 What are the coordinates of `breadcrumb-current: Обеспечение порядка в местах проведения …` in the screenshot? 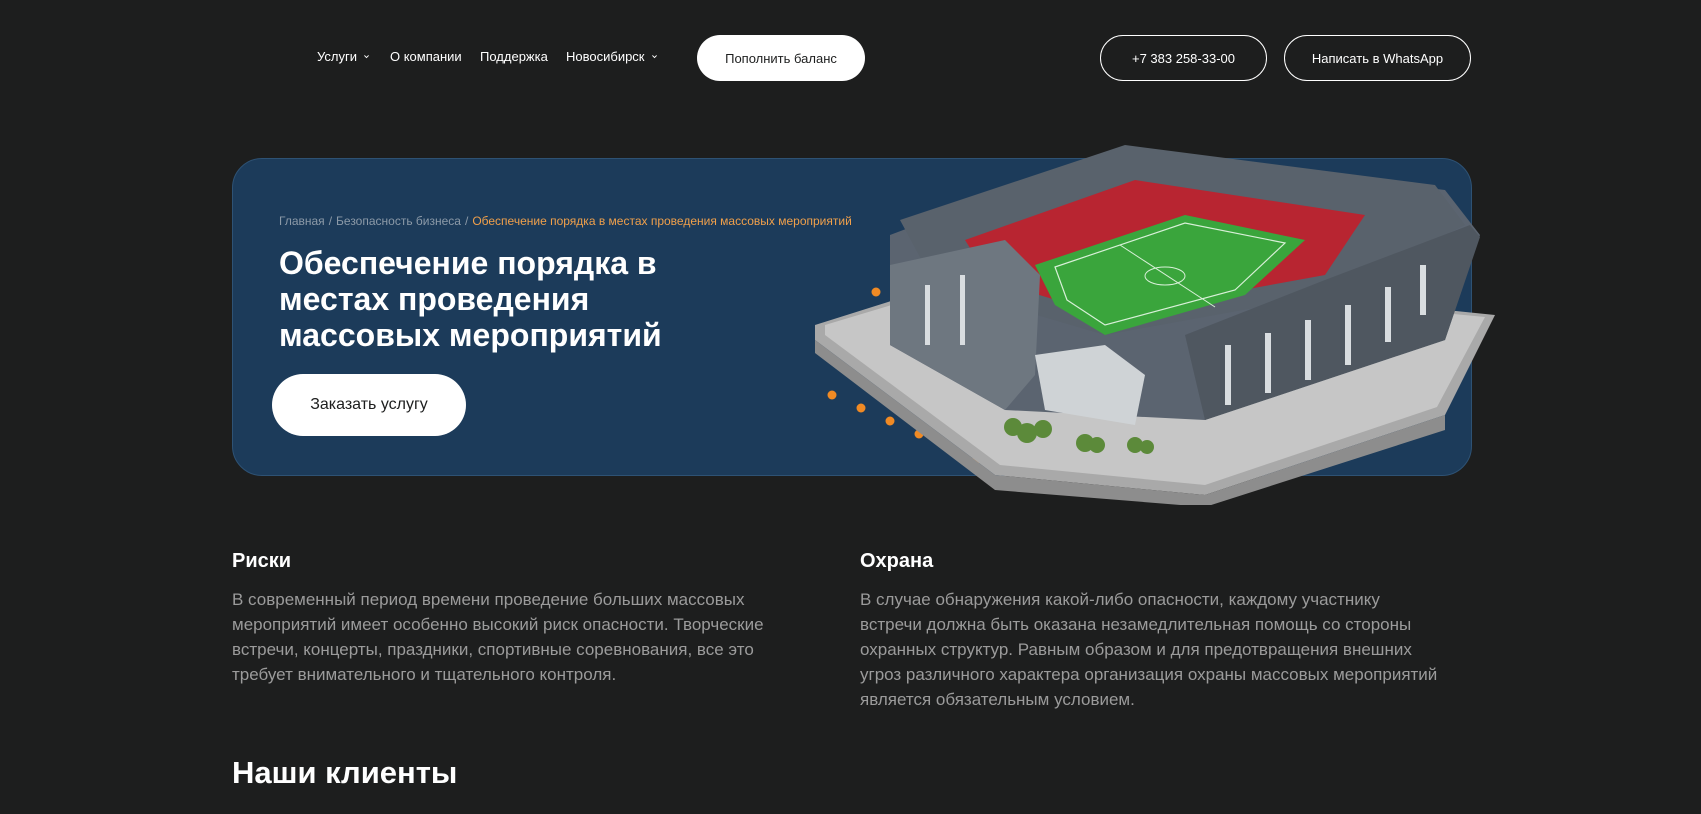 It's located at (662, 221).